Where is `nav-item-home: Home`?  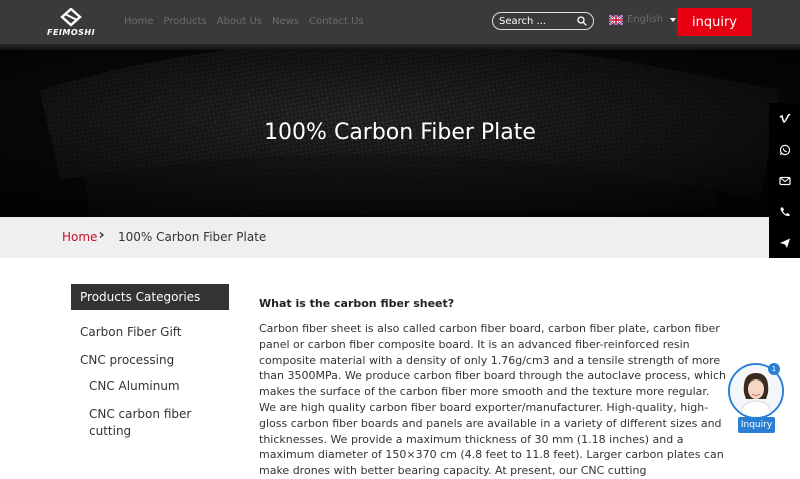 nav-item-home: Home is located at coordinates (139, 21).